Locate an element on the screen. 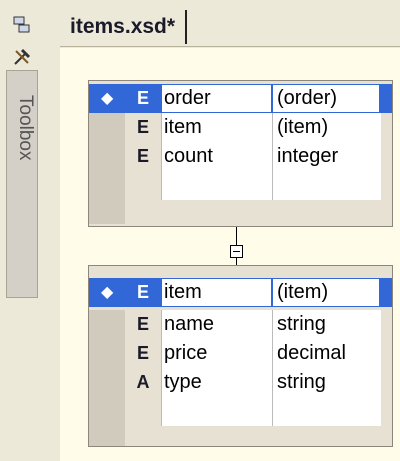  element-header-item: ◆ E item (item) is located at coordinates (240, 292).